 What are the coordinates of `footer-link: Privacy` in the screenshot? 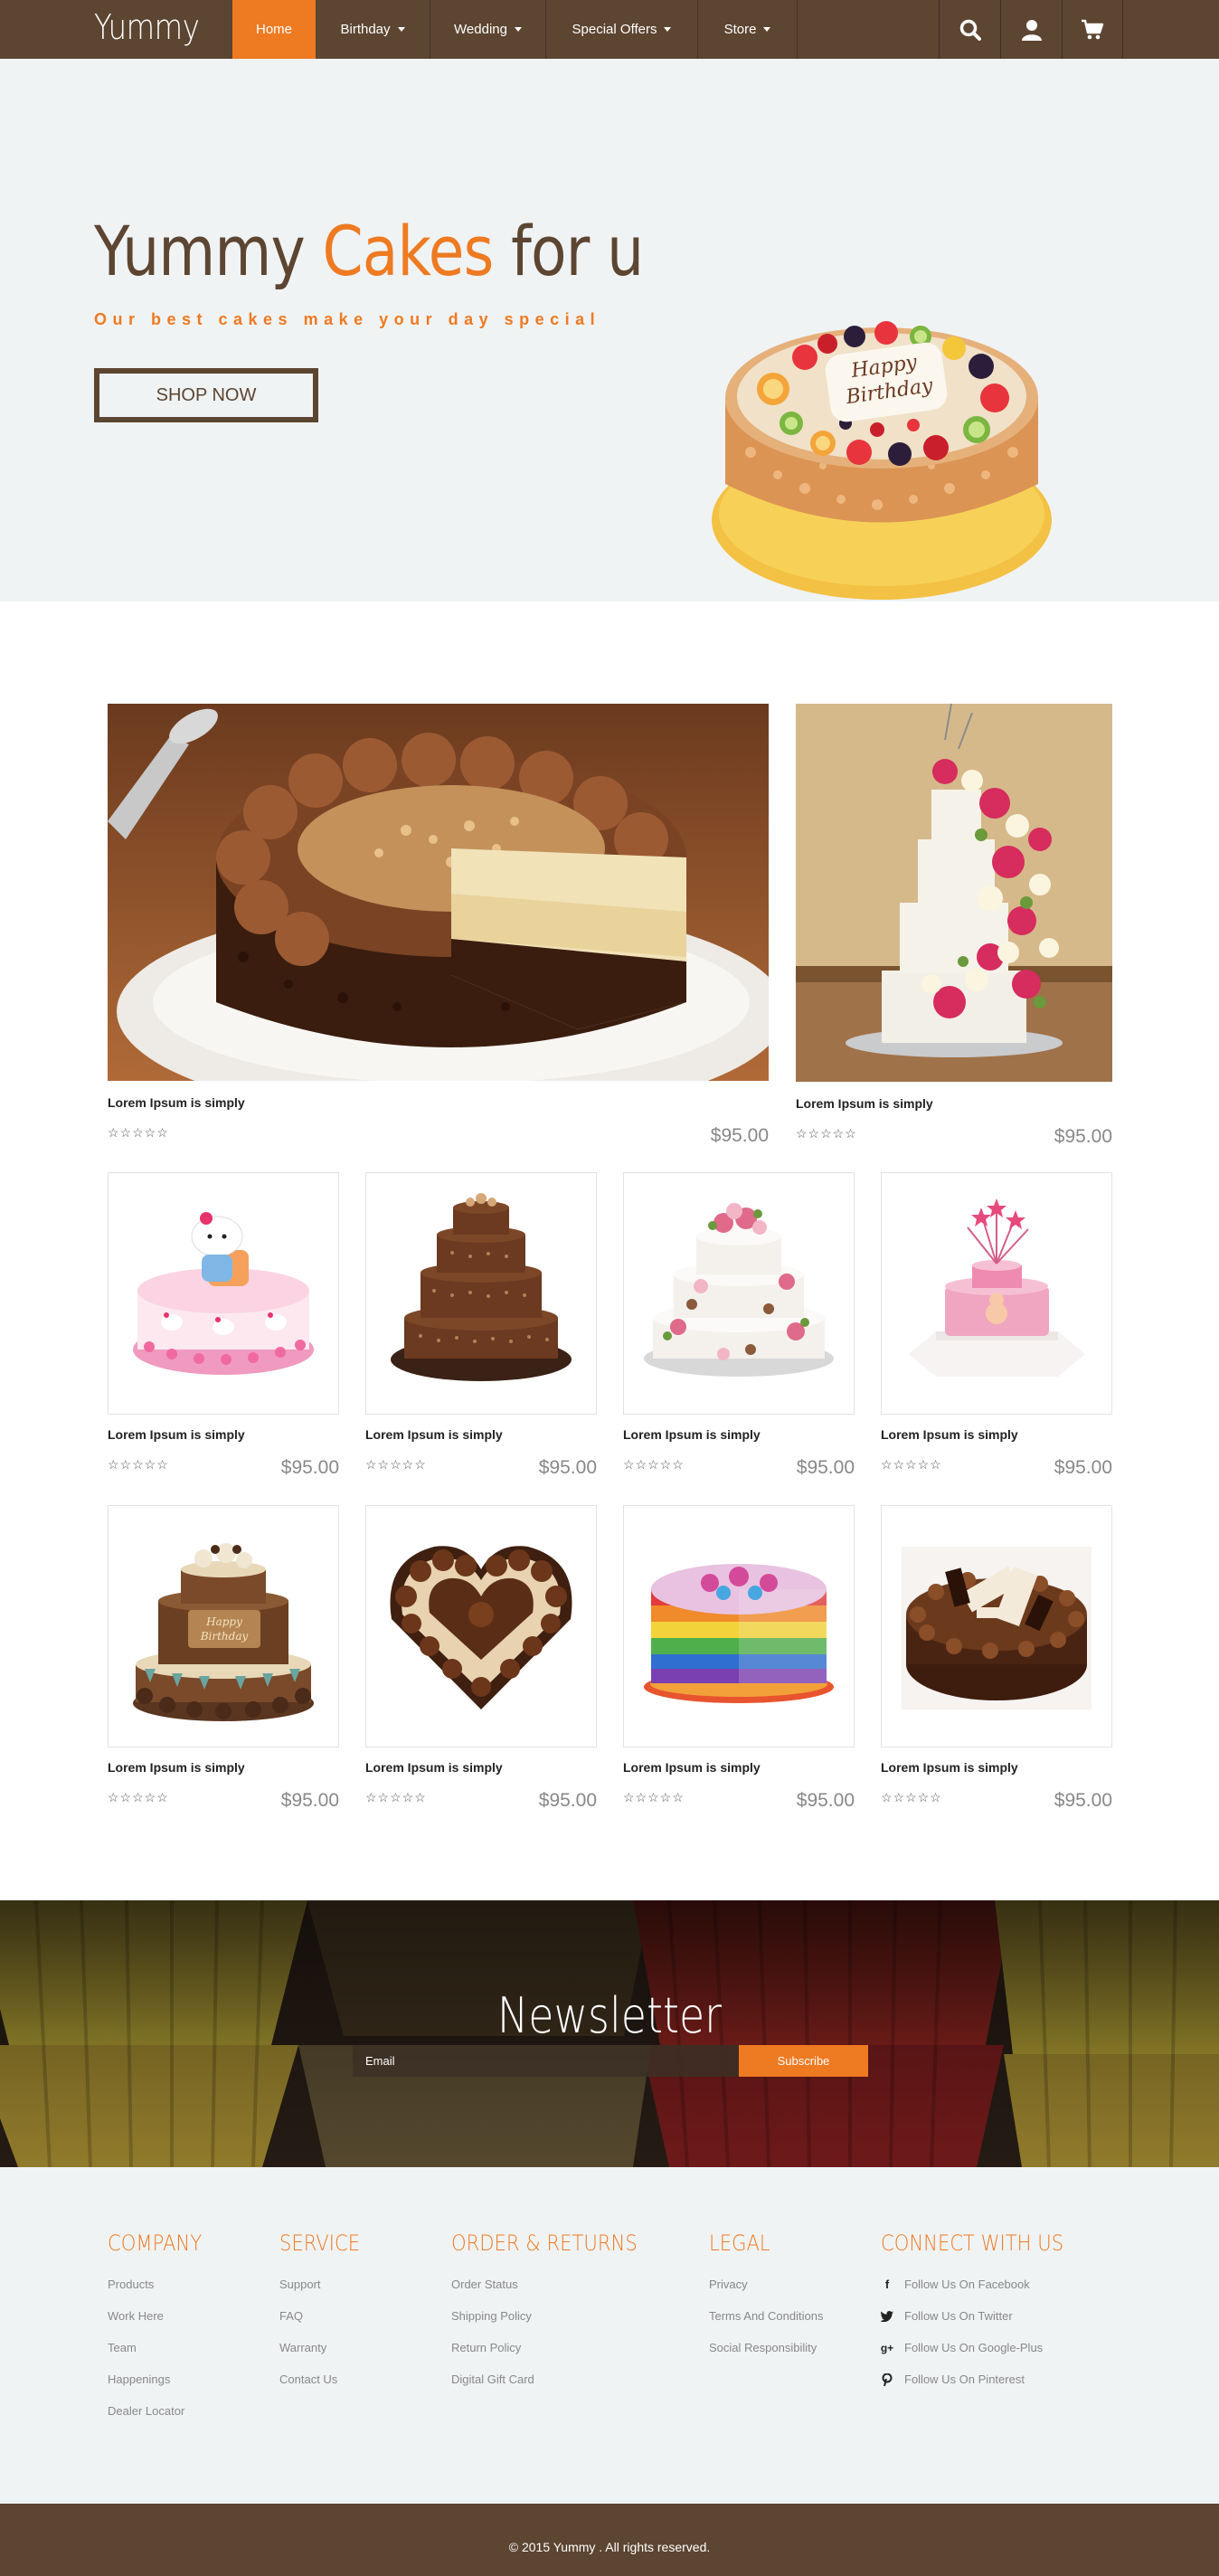 It's located at (766, 2284).